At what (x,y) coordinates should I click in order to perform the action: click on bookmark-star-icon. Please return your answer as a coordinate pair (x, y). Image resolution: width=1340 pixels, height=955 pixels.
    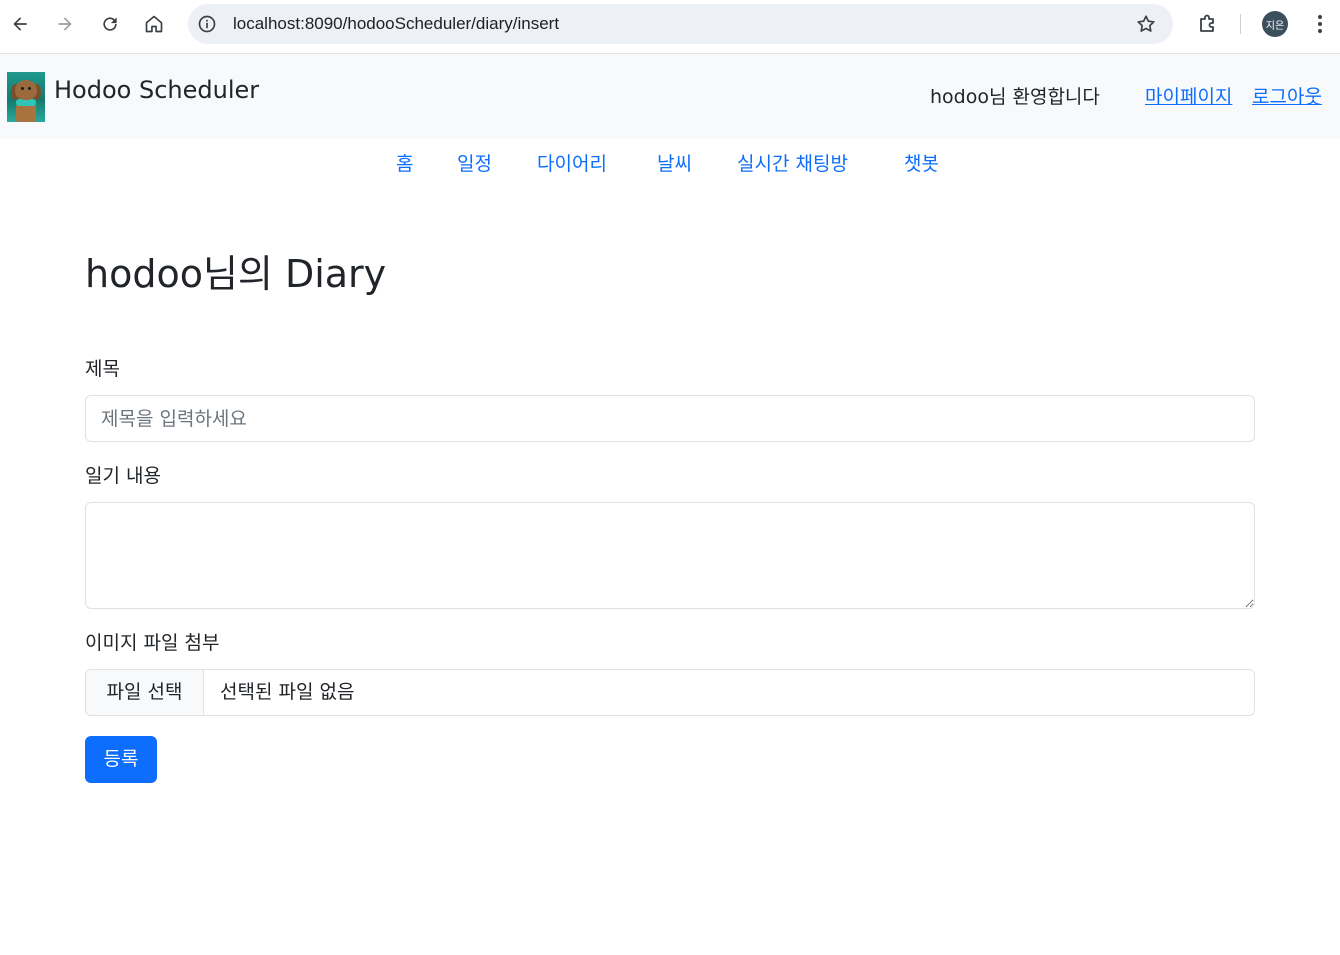
    Looking at the image, I should click on (1146, 24).